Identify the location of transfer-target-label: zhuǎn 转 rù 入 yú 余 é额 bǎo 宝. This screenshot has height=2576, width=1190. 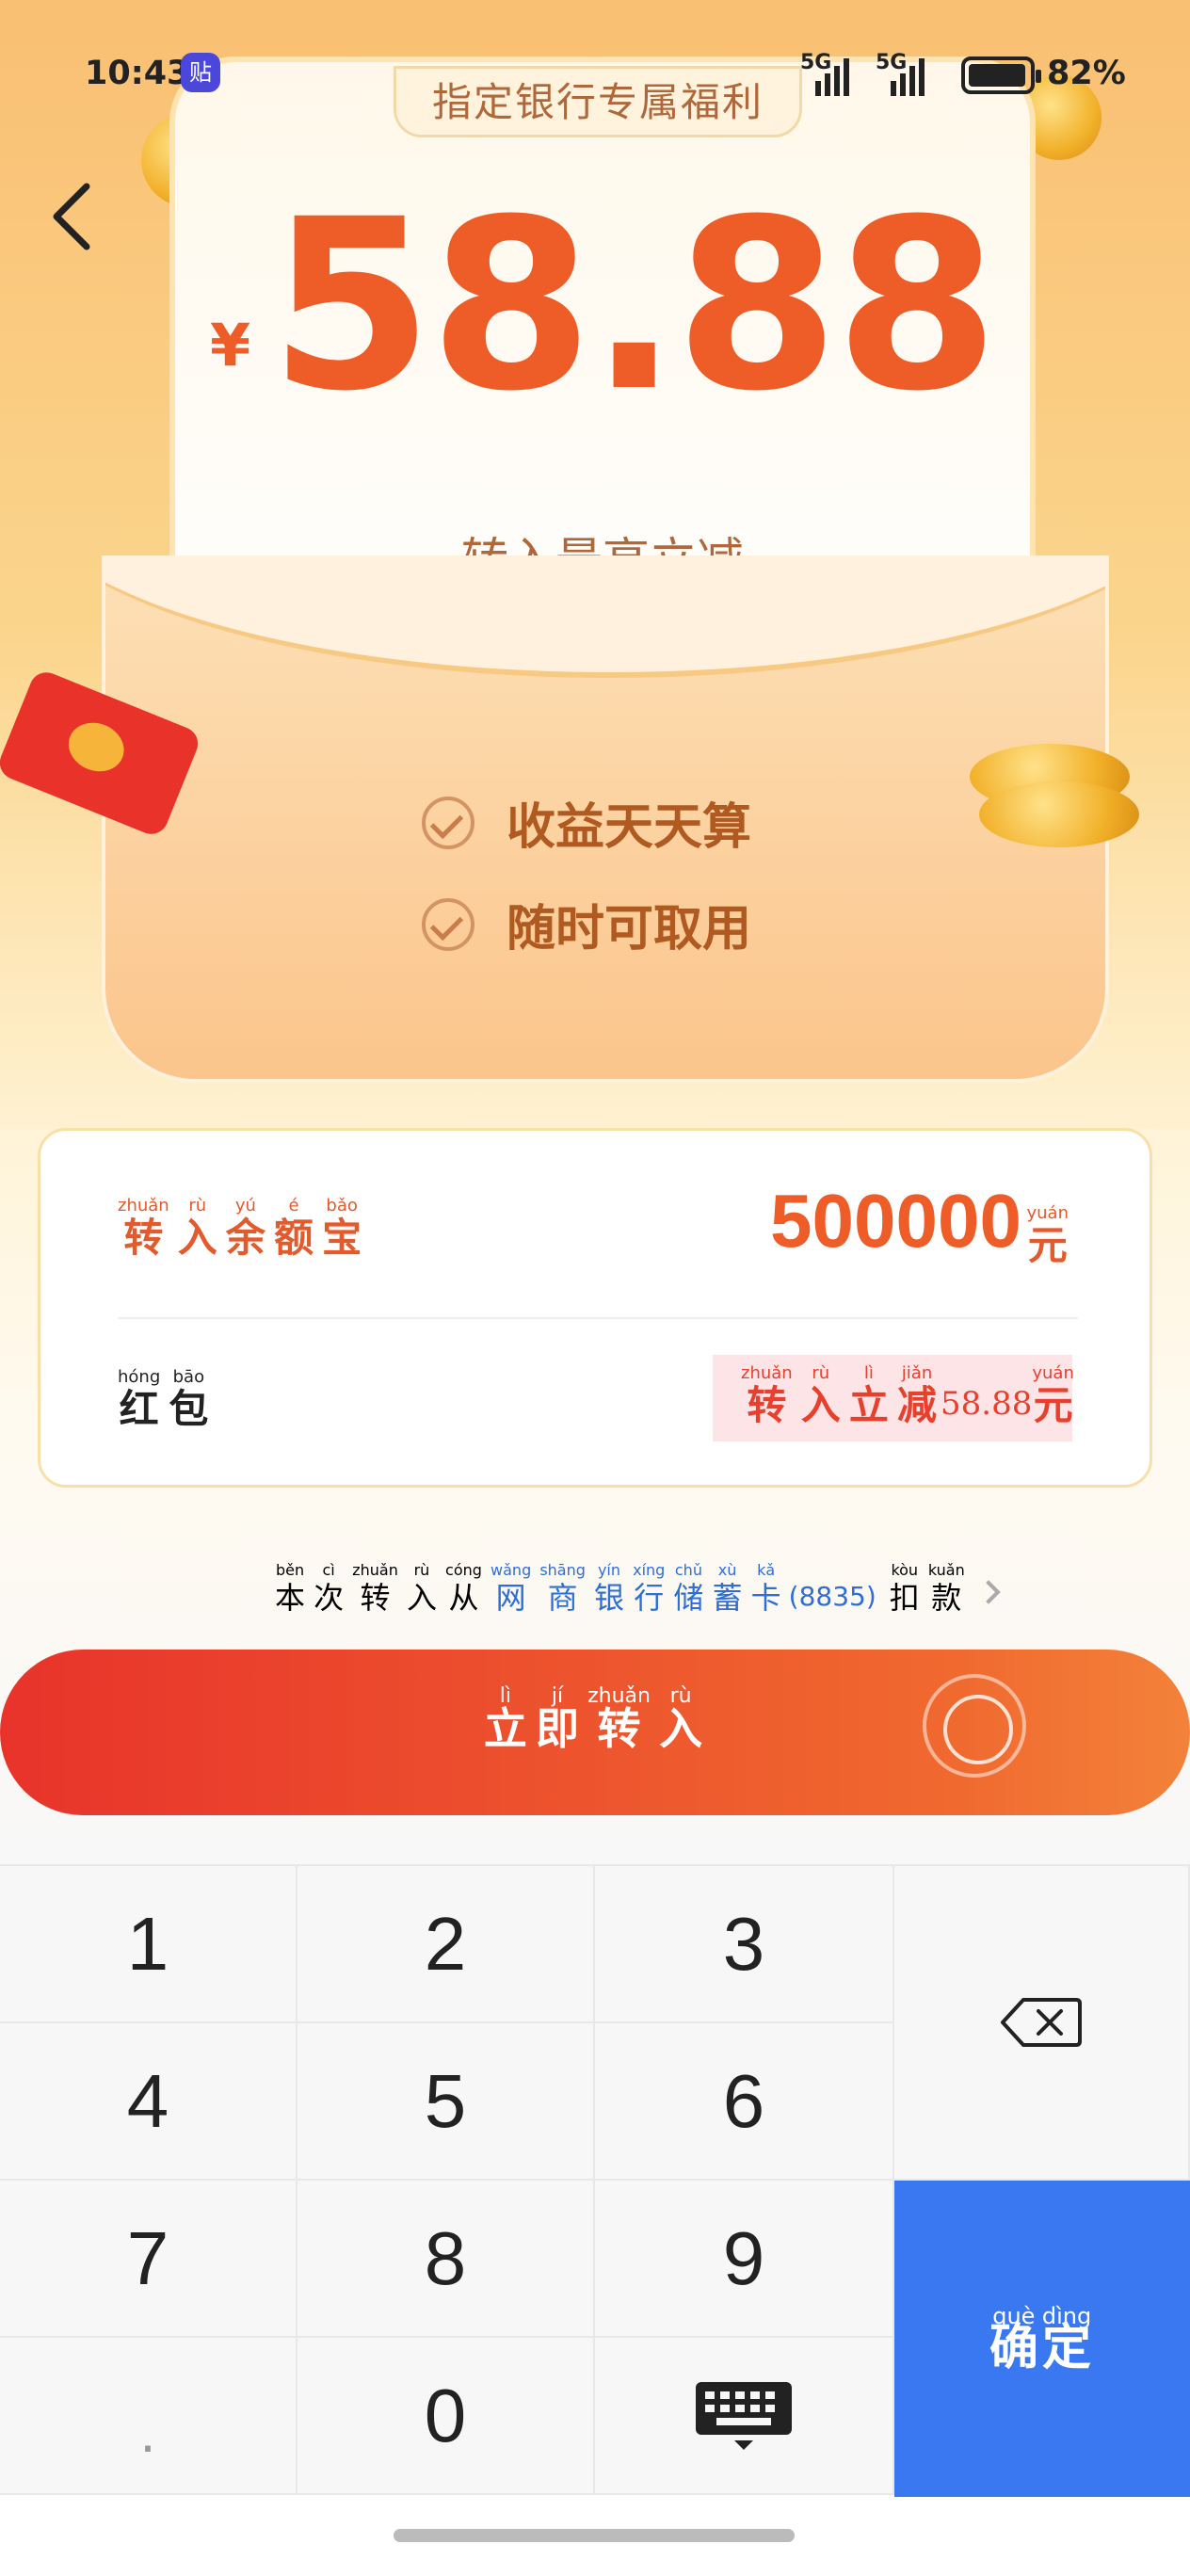
(241, 1229).